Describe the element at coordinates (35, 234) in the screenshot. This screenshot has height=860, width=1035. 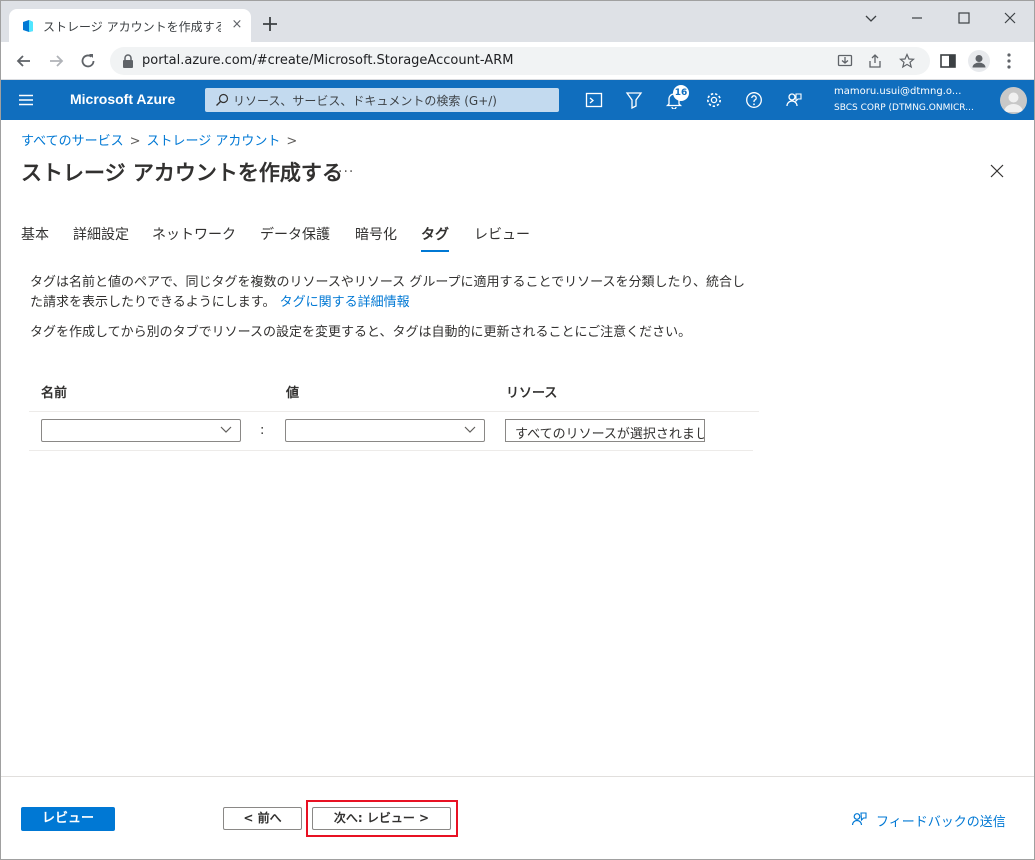
I see `tab-basics: 基本` at that location.